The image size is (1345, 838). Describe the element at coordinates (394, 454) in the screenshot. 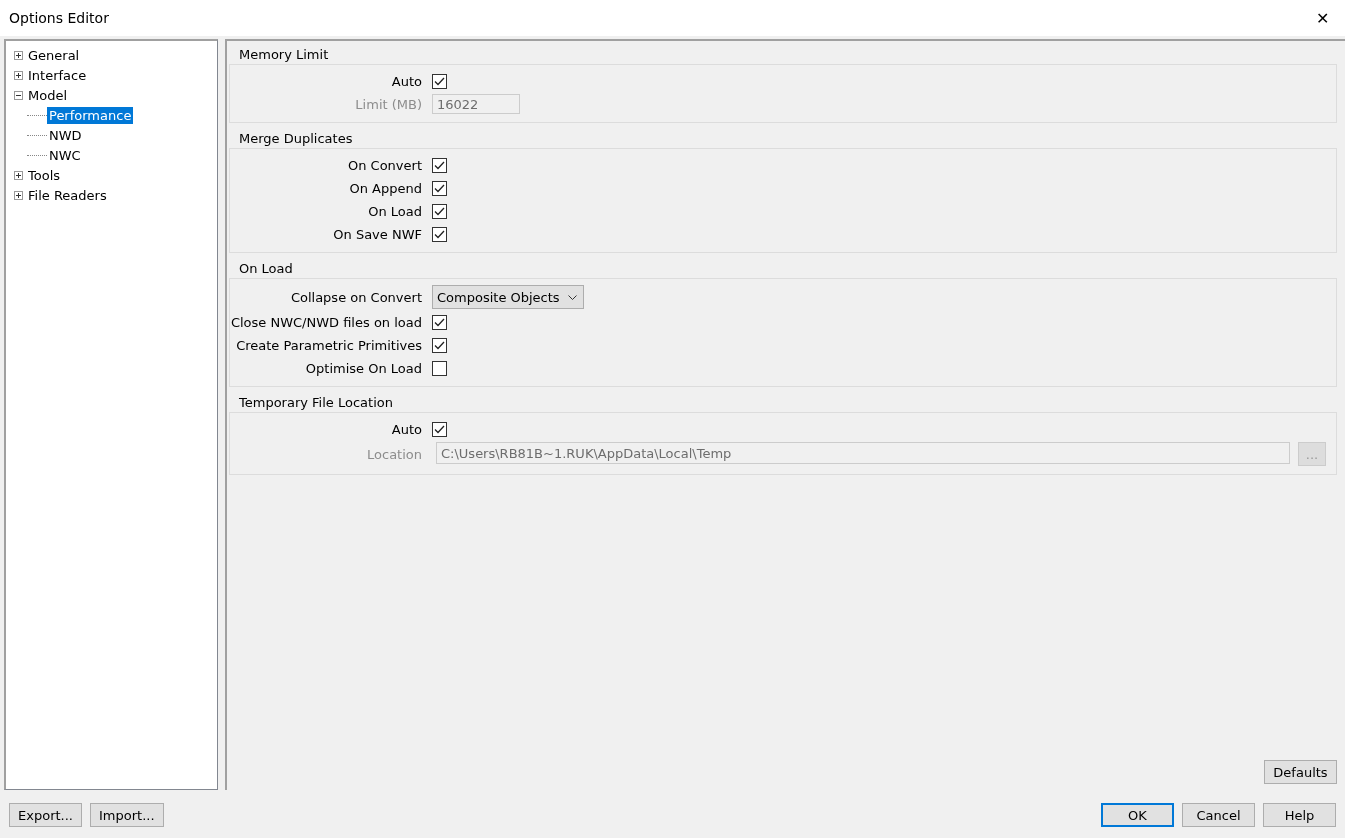

I see `option-label: Location` at that location.